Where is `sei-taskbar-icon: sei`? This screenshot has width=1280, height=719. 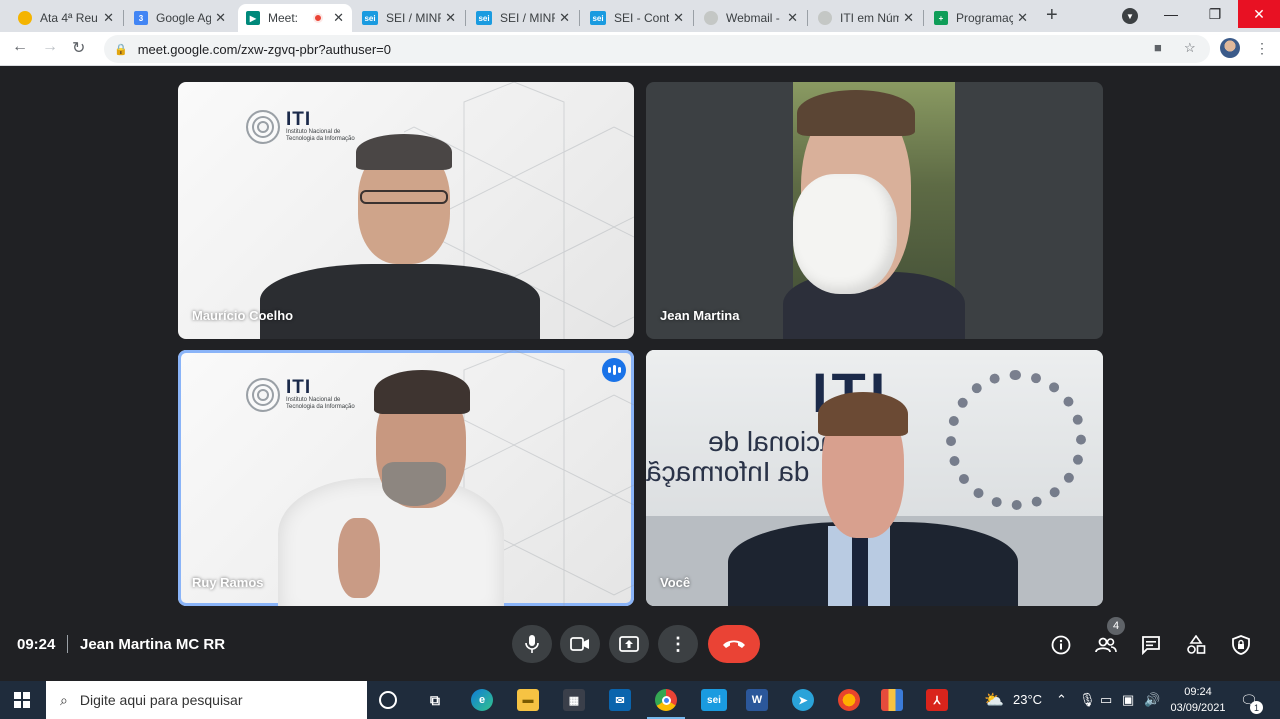 sei-taskbar-icon: sei is located at coordinates (714, 700).